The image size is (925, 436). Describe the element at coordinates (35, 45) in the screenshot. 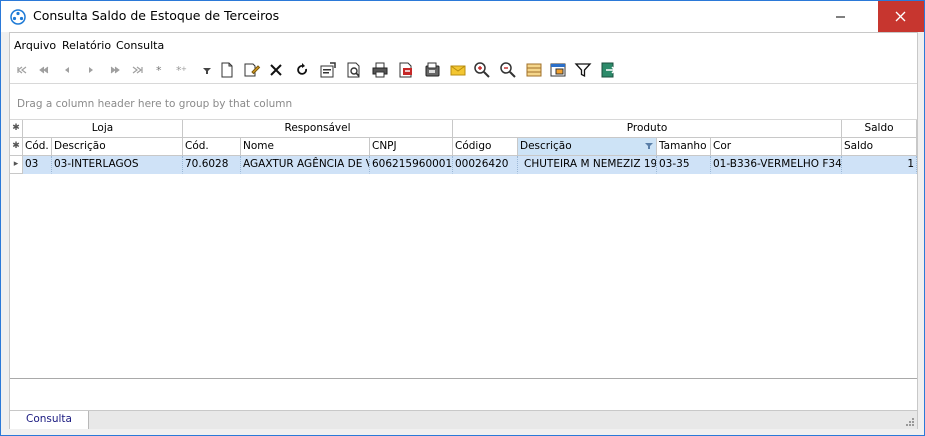

I see `menu-arquivo: Arquivo` at that location.